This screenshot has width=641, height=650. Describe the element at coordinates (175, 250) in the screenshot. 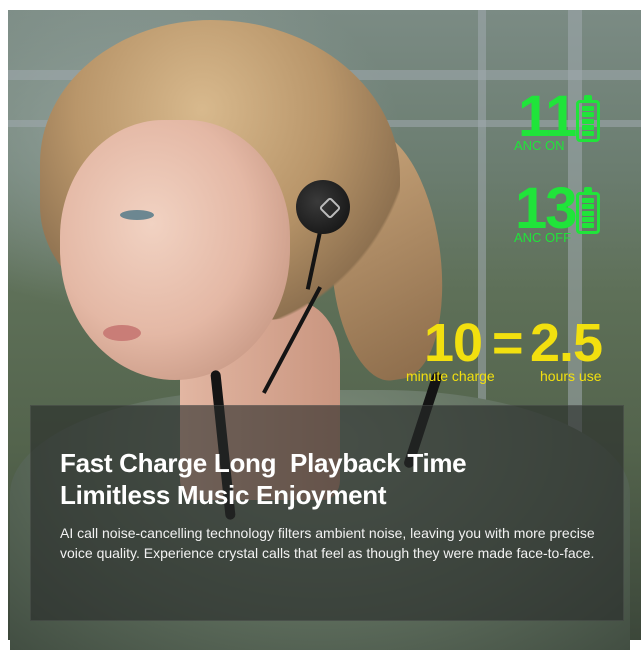

I see `model-face` at that location.